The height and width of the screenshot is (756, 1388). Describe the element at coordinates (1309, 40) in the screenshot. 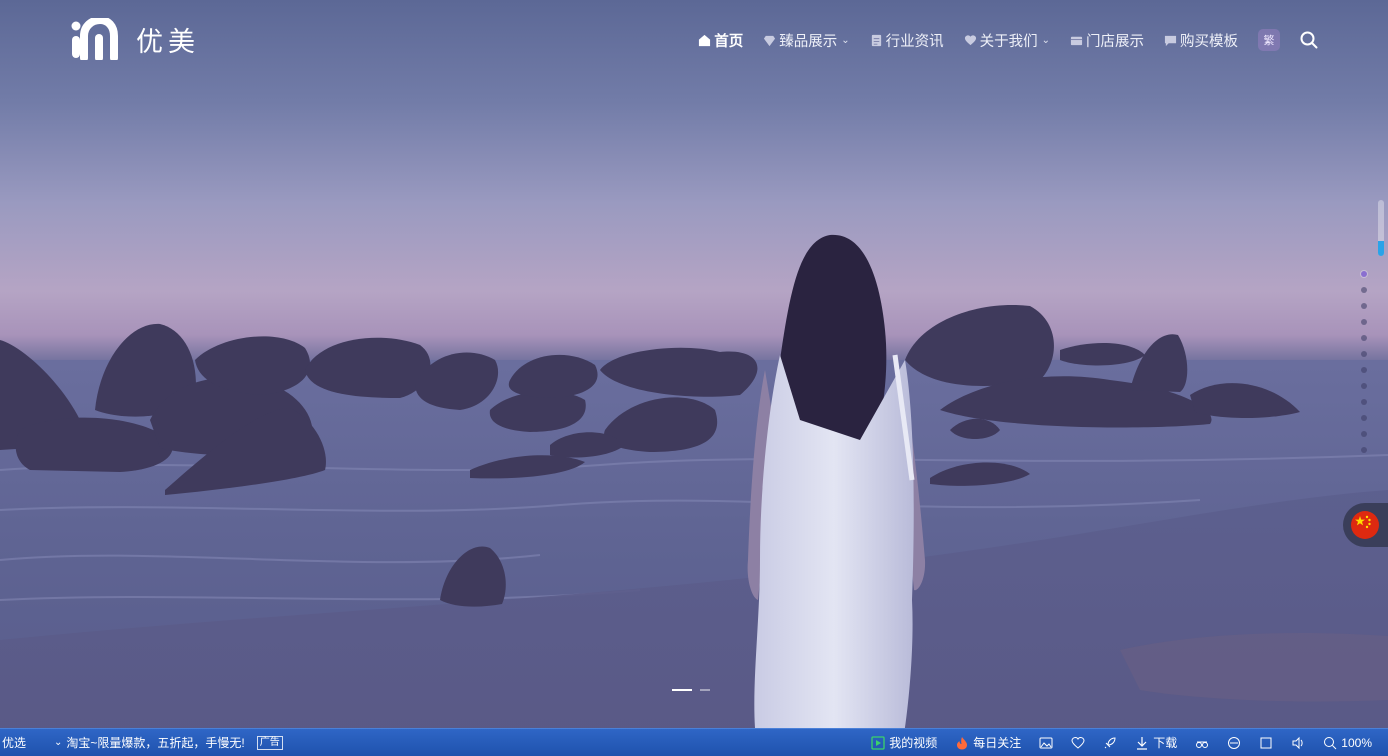

I see `search-icon` at that location.